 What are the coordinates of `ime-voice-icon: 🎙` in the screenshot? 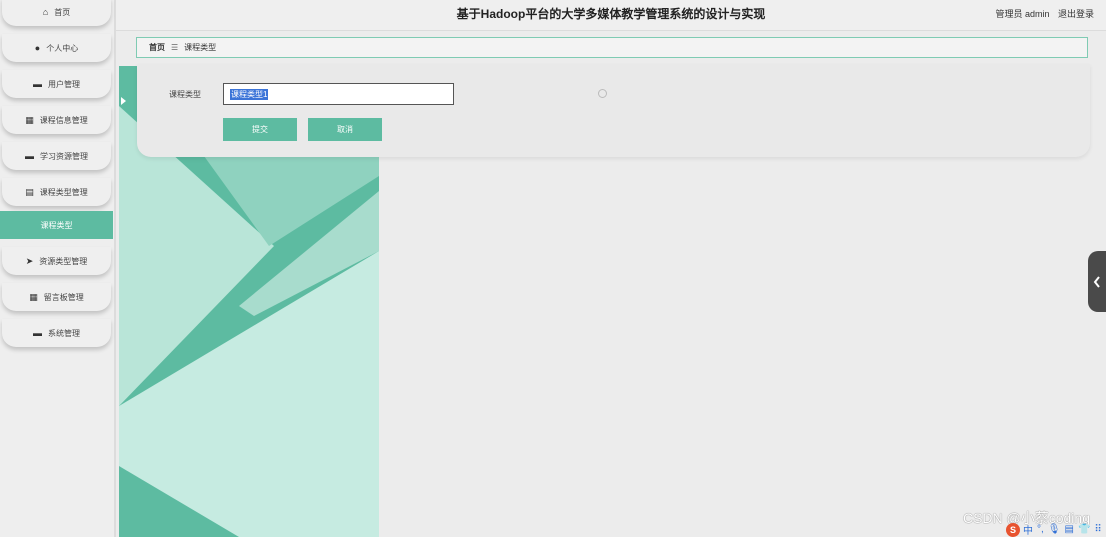 It's located at (1054, 529).